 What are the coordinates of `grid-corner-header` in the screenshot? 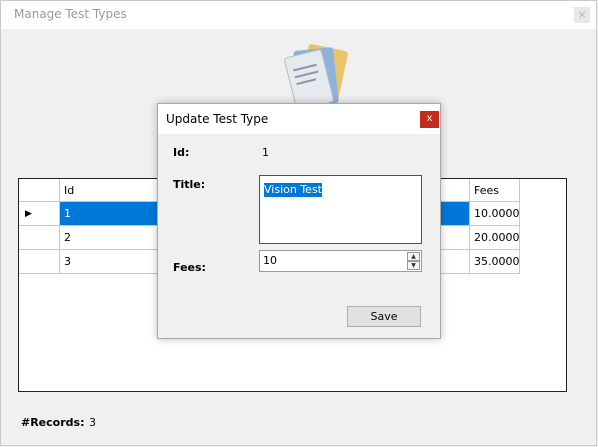 It's located at (39, 190).